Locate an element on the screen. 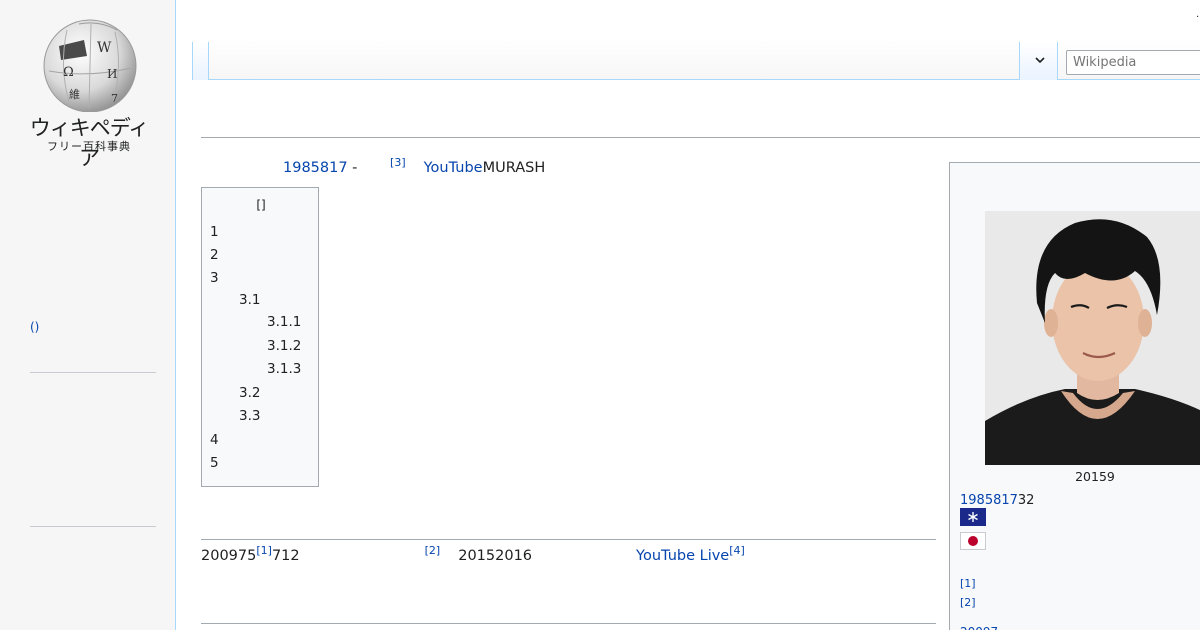  toc-item: 1 is located at coordinates (214, 232).